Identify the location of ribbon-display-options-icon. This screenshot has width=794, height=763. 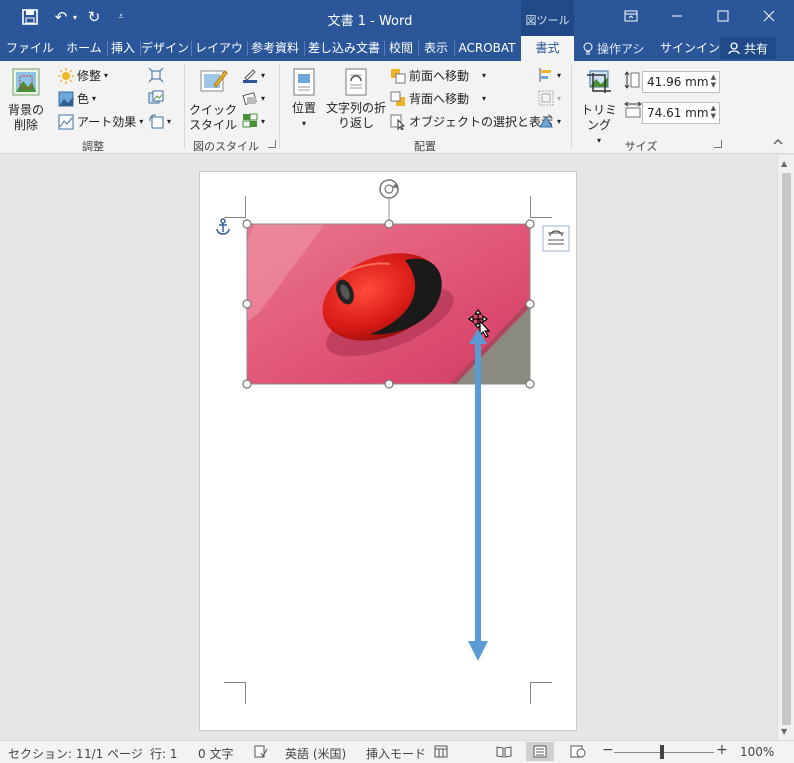
(631, 16).